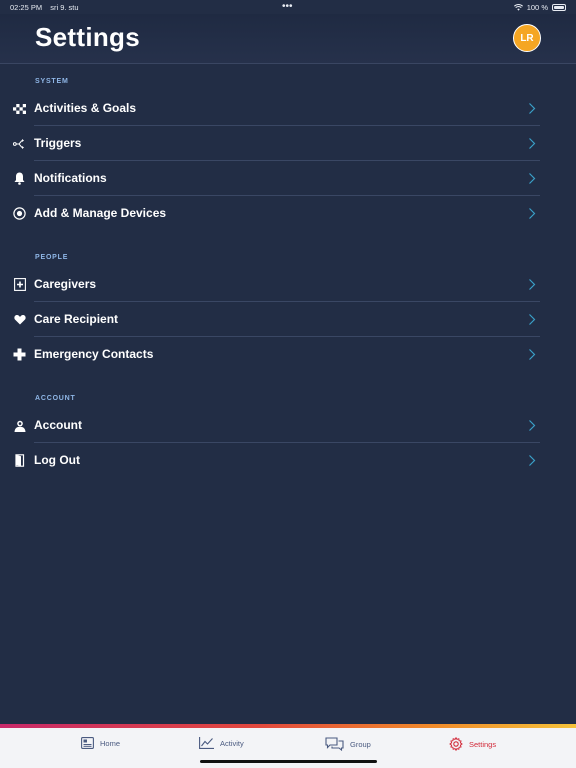  What do you see at coordinates (288, 319) in the screenshot?
I see `settings-item-care-recipient: Care Recipient` at bounding box center [288, 319].